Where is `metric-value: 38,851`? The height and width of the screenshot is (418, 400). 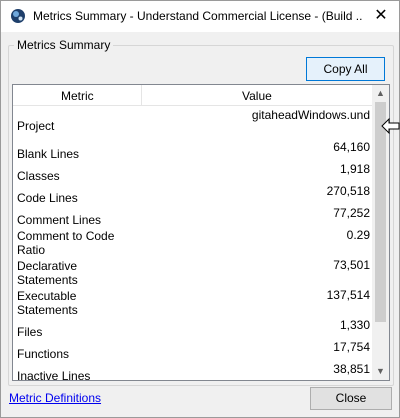 metric-value: 38,851 is located at coordinates (351, 369).